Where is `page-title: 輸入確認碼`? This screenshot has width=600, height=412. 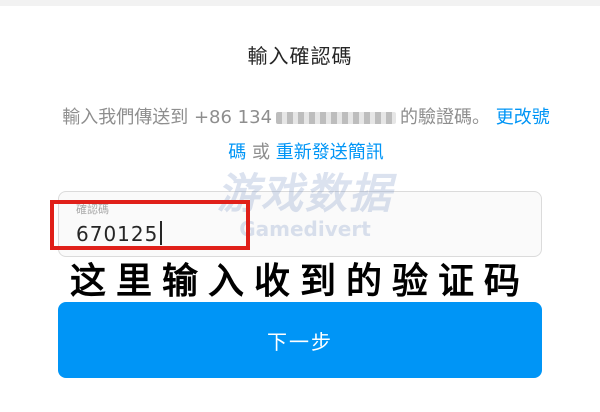
page-title: 輸入確認碼 is located at coordinates (300, 56).